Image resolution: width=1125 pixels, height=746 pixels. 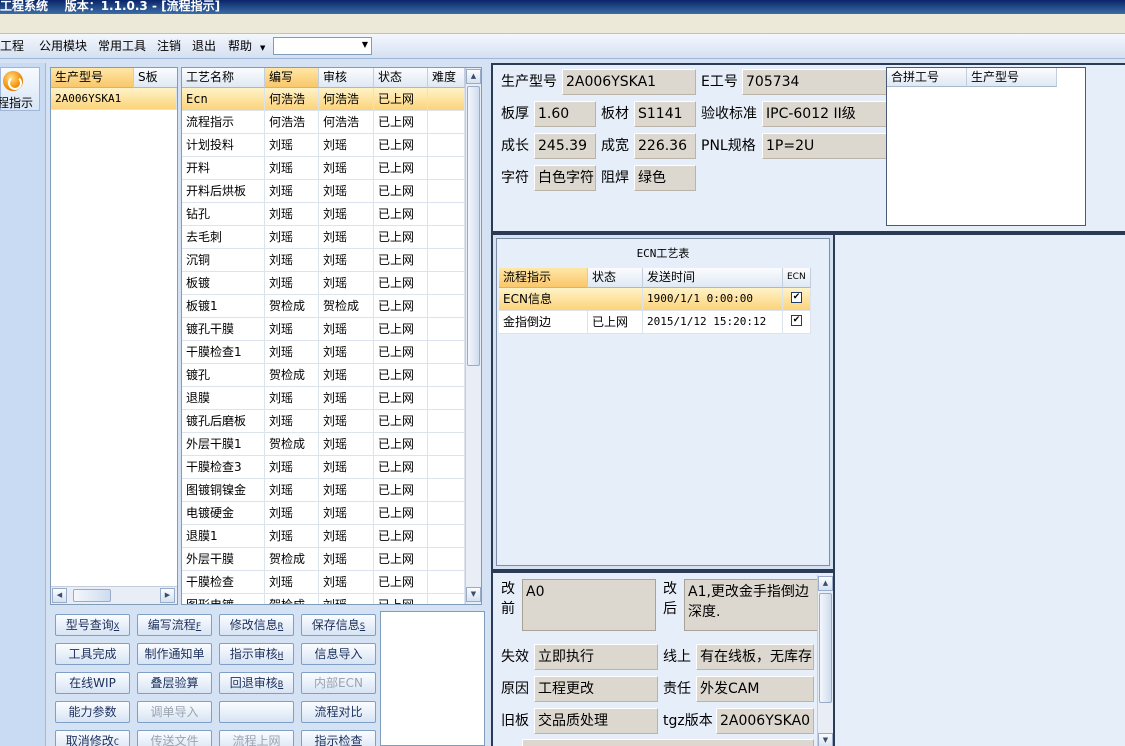 I want to click on action-button: 传送文件, so click(x=174, y=738).